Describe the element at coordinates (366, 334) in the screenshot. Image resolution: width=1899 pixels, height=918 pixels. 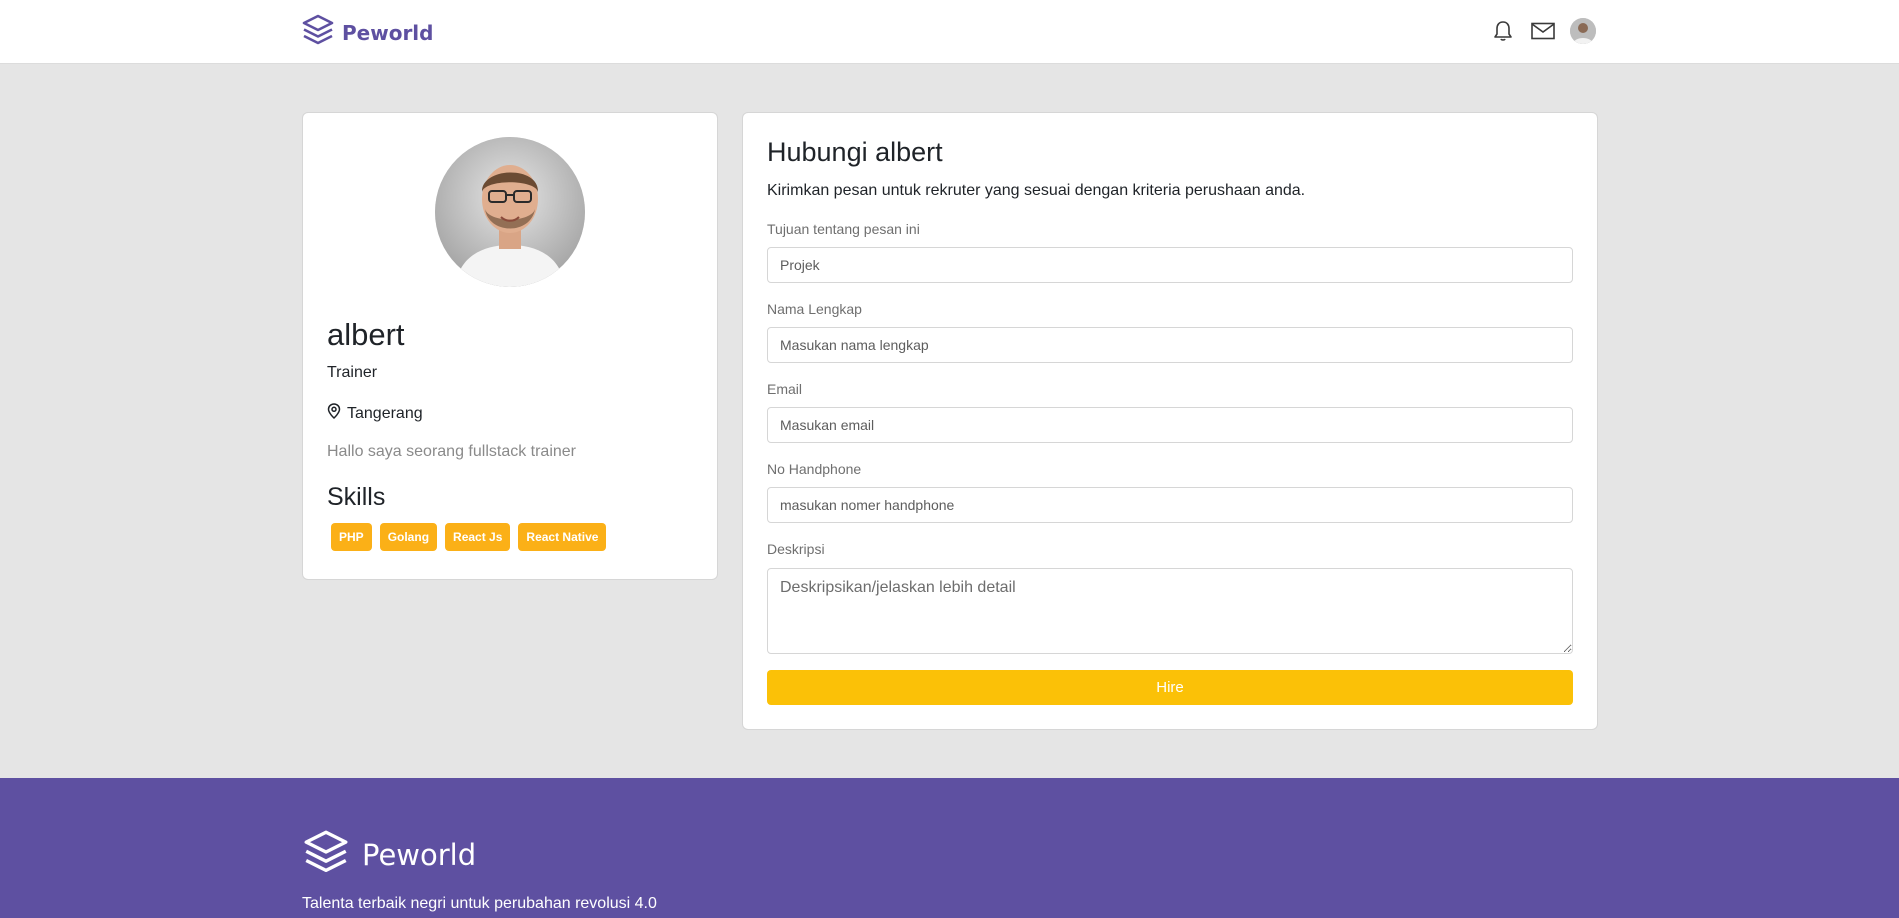
I see `profile-name: albert` at that location.